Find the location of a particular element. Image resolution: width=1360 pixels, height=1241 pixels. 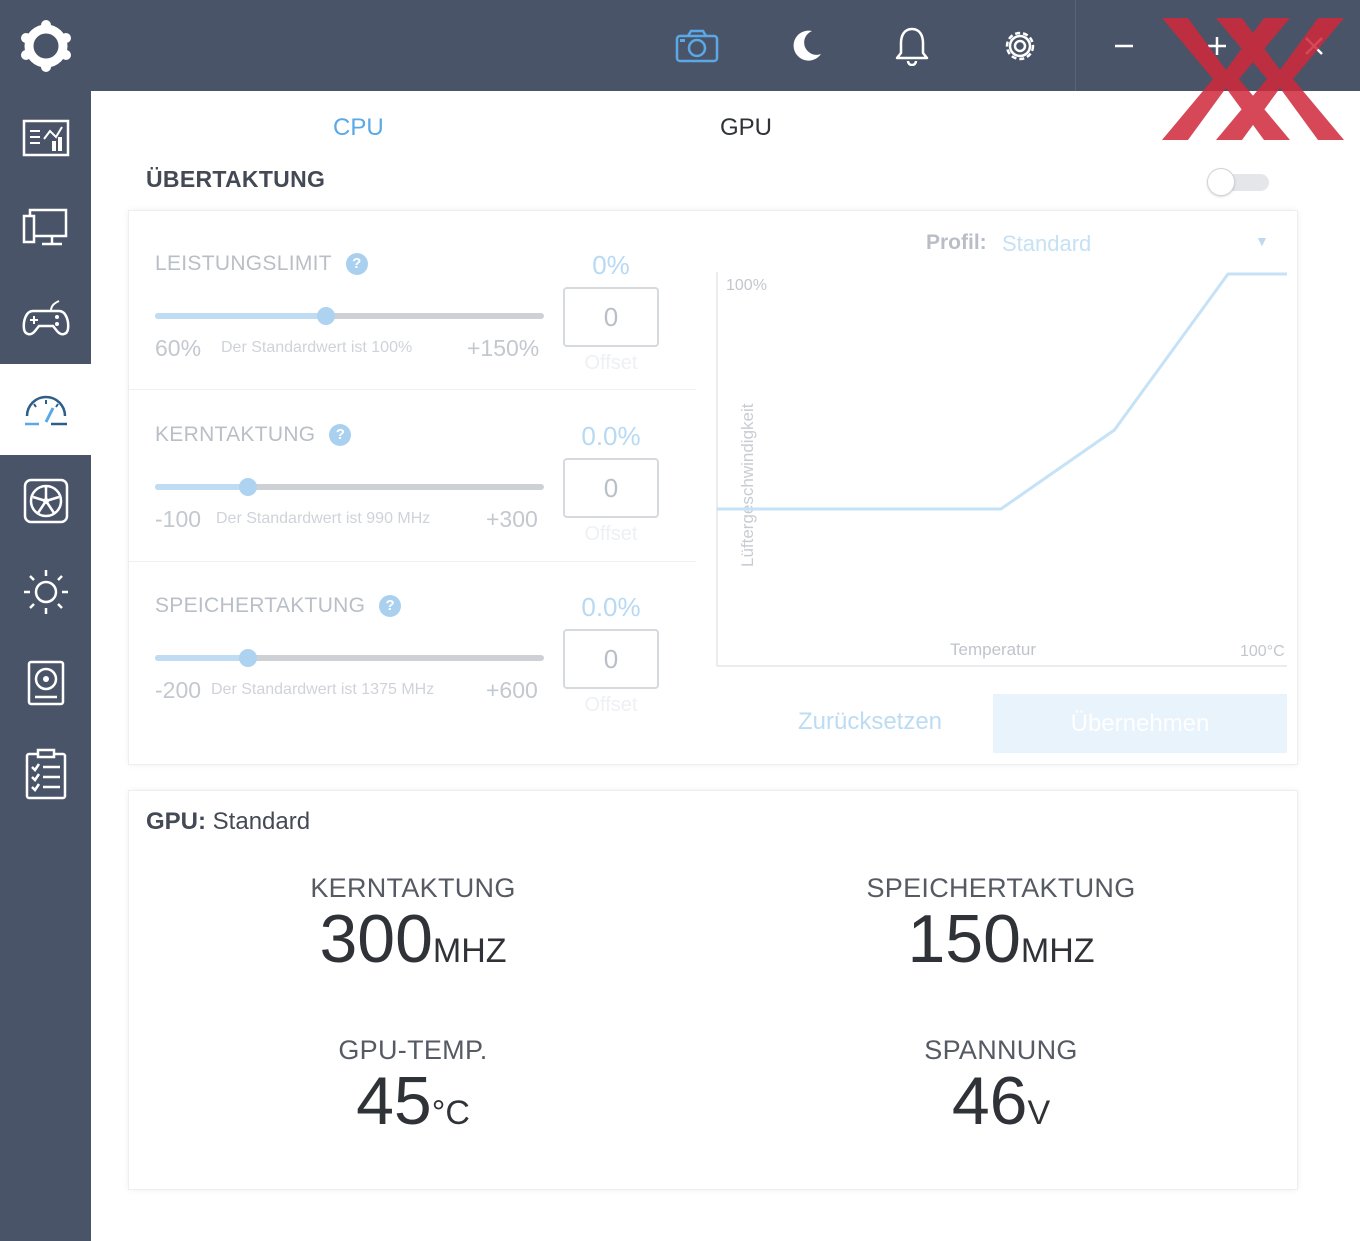

fan-icon is located at coordinates (45, 500).